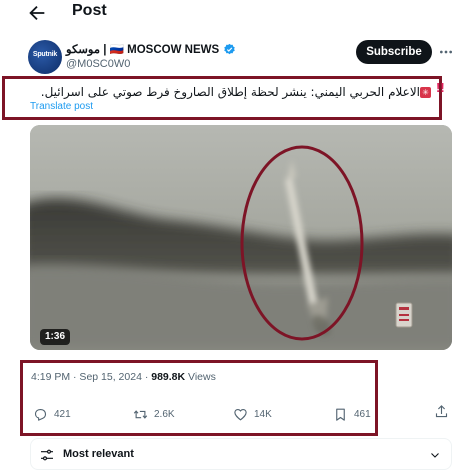 The width and height of the screenshot is (470, 475). I want to click on translate-post-link: Translate post, so click(61, 106).